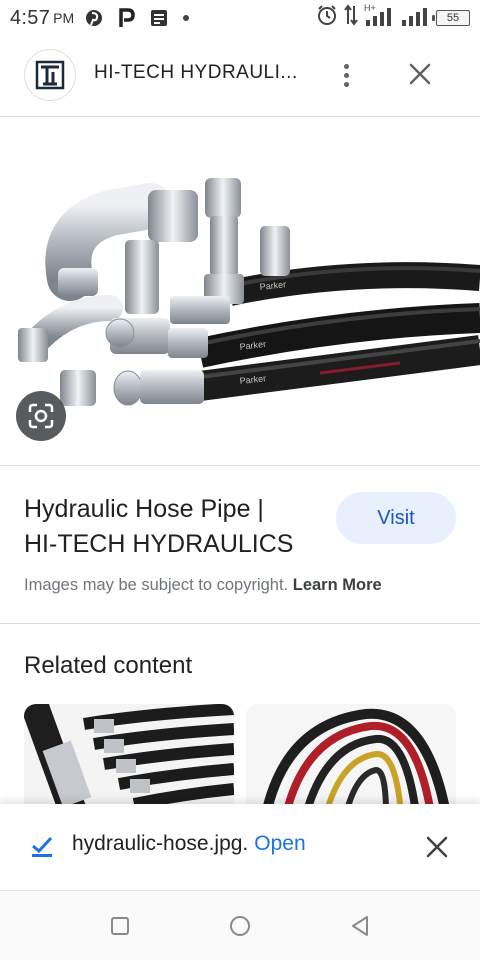  Describe the element at coordinates (144, 509) in the screenshot. I see `result-title-line1: Hydraulic Hose Pipe |` at that location.